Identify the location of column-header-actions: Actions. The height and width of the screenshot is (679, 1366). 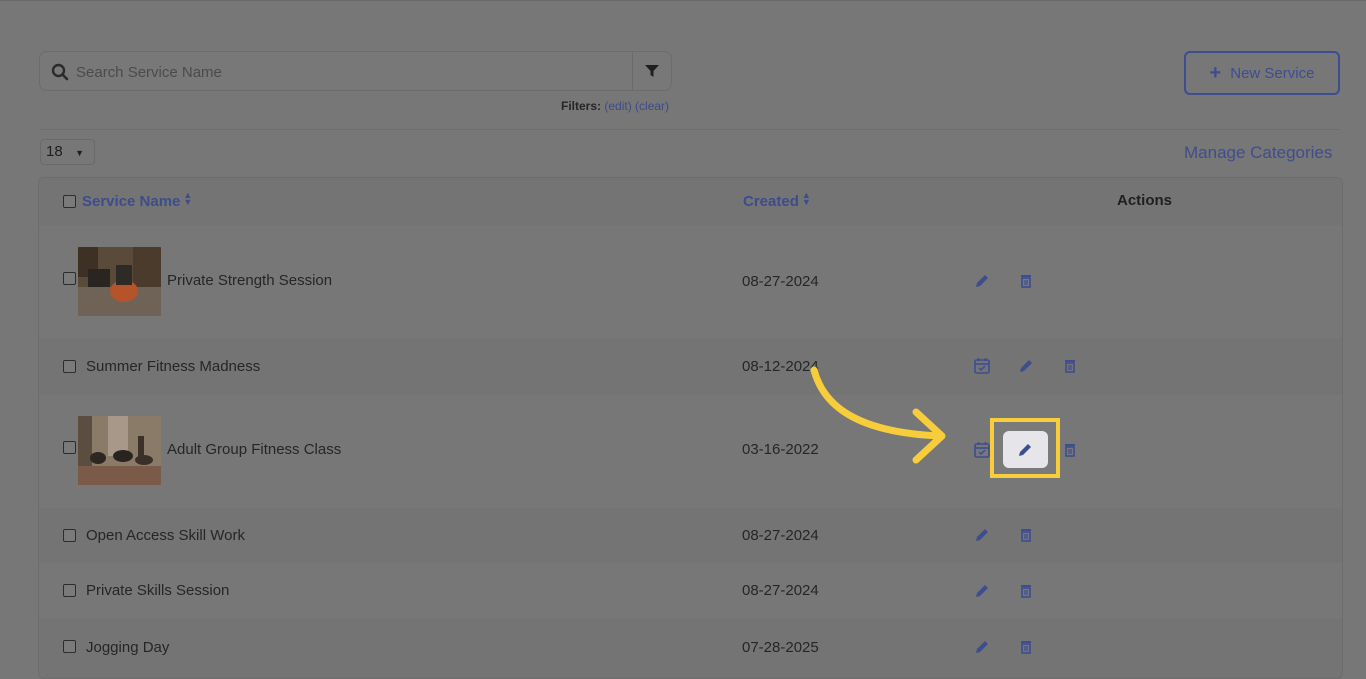
(1145, 200).